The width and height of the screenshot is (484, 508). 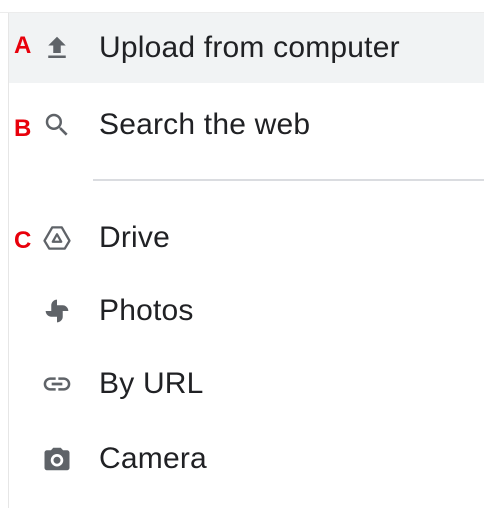 I want to click on menu-item-by-url: By URL, so click(x=246, y=384).